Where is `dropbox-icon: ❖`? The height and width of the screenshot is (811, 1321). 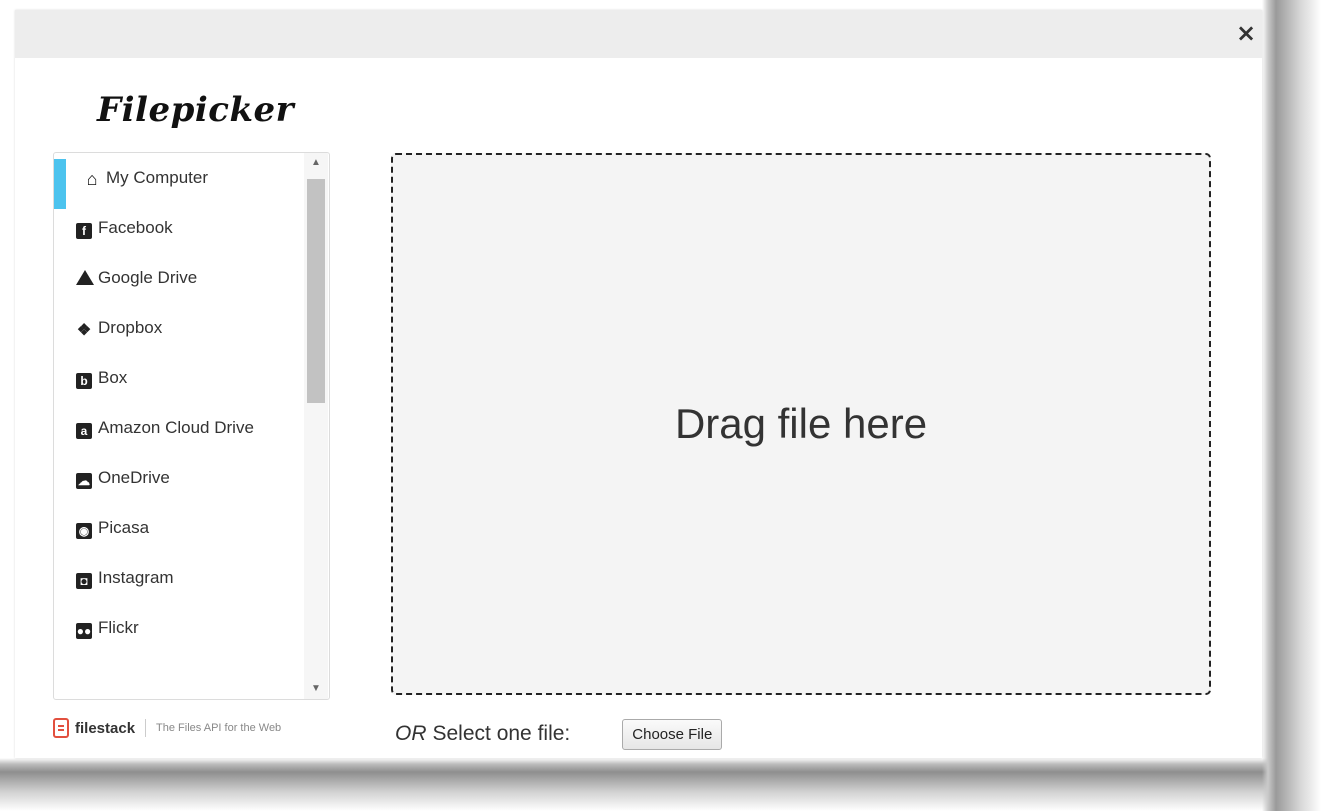 dropbox-icon: ❖ is located at coordinates (84, 330).